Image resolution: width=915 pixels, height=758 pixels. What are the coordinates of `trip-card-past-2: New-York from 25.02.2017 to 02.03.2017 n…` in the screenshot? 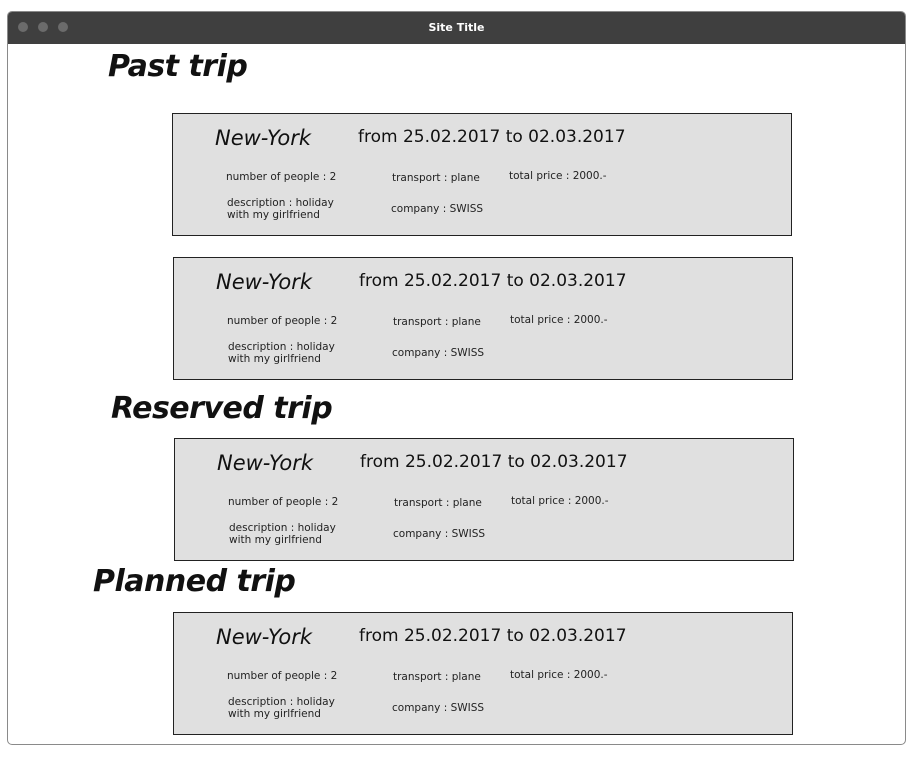 It's located at (483, 318).